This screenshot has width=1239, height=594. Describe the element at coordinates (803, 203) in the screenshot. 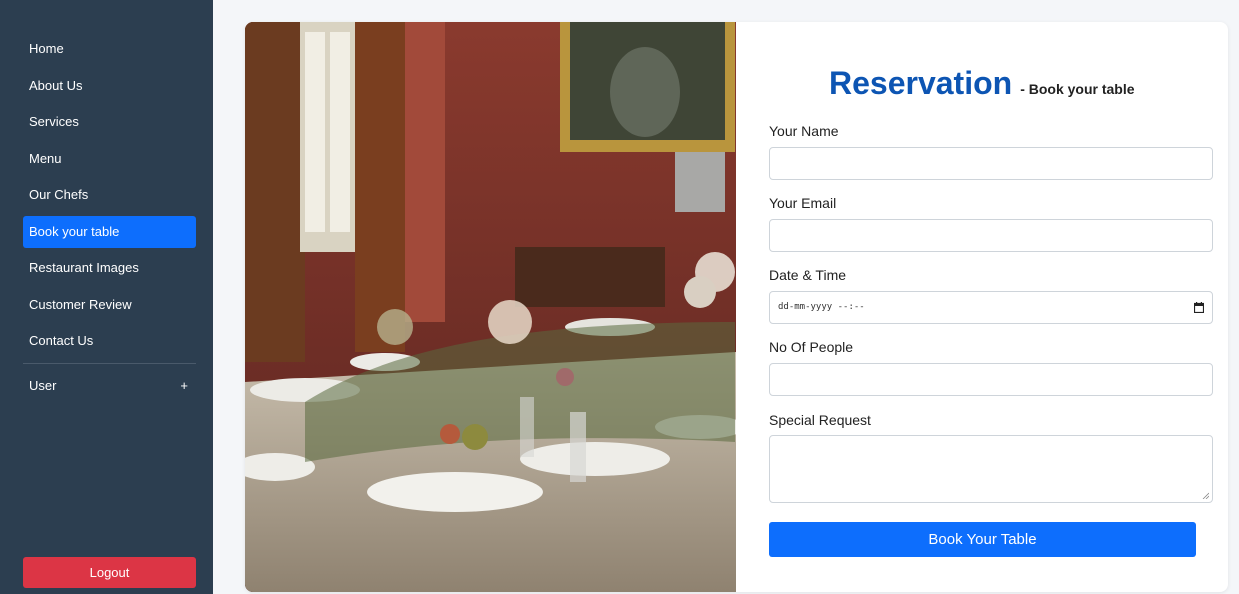

I see `email-label: Your Email` at that location.